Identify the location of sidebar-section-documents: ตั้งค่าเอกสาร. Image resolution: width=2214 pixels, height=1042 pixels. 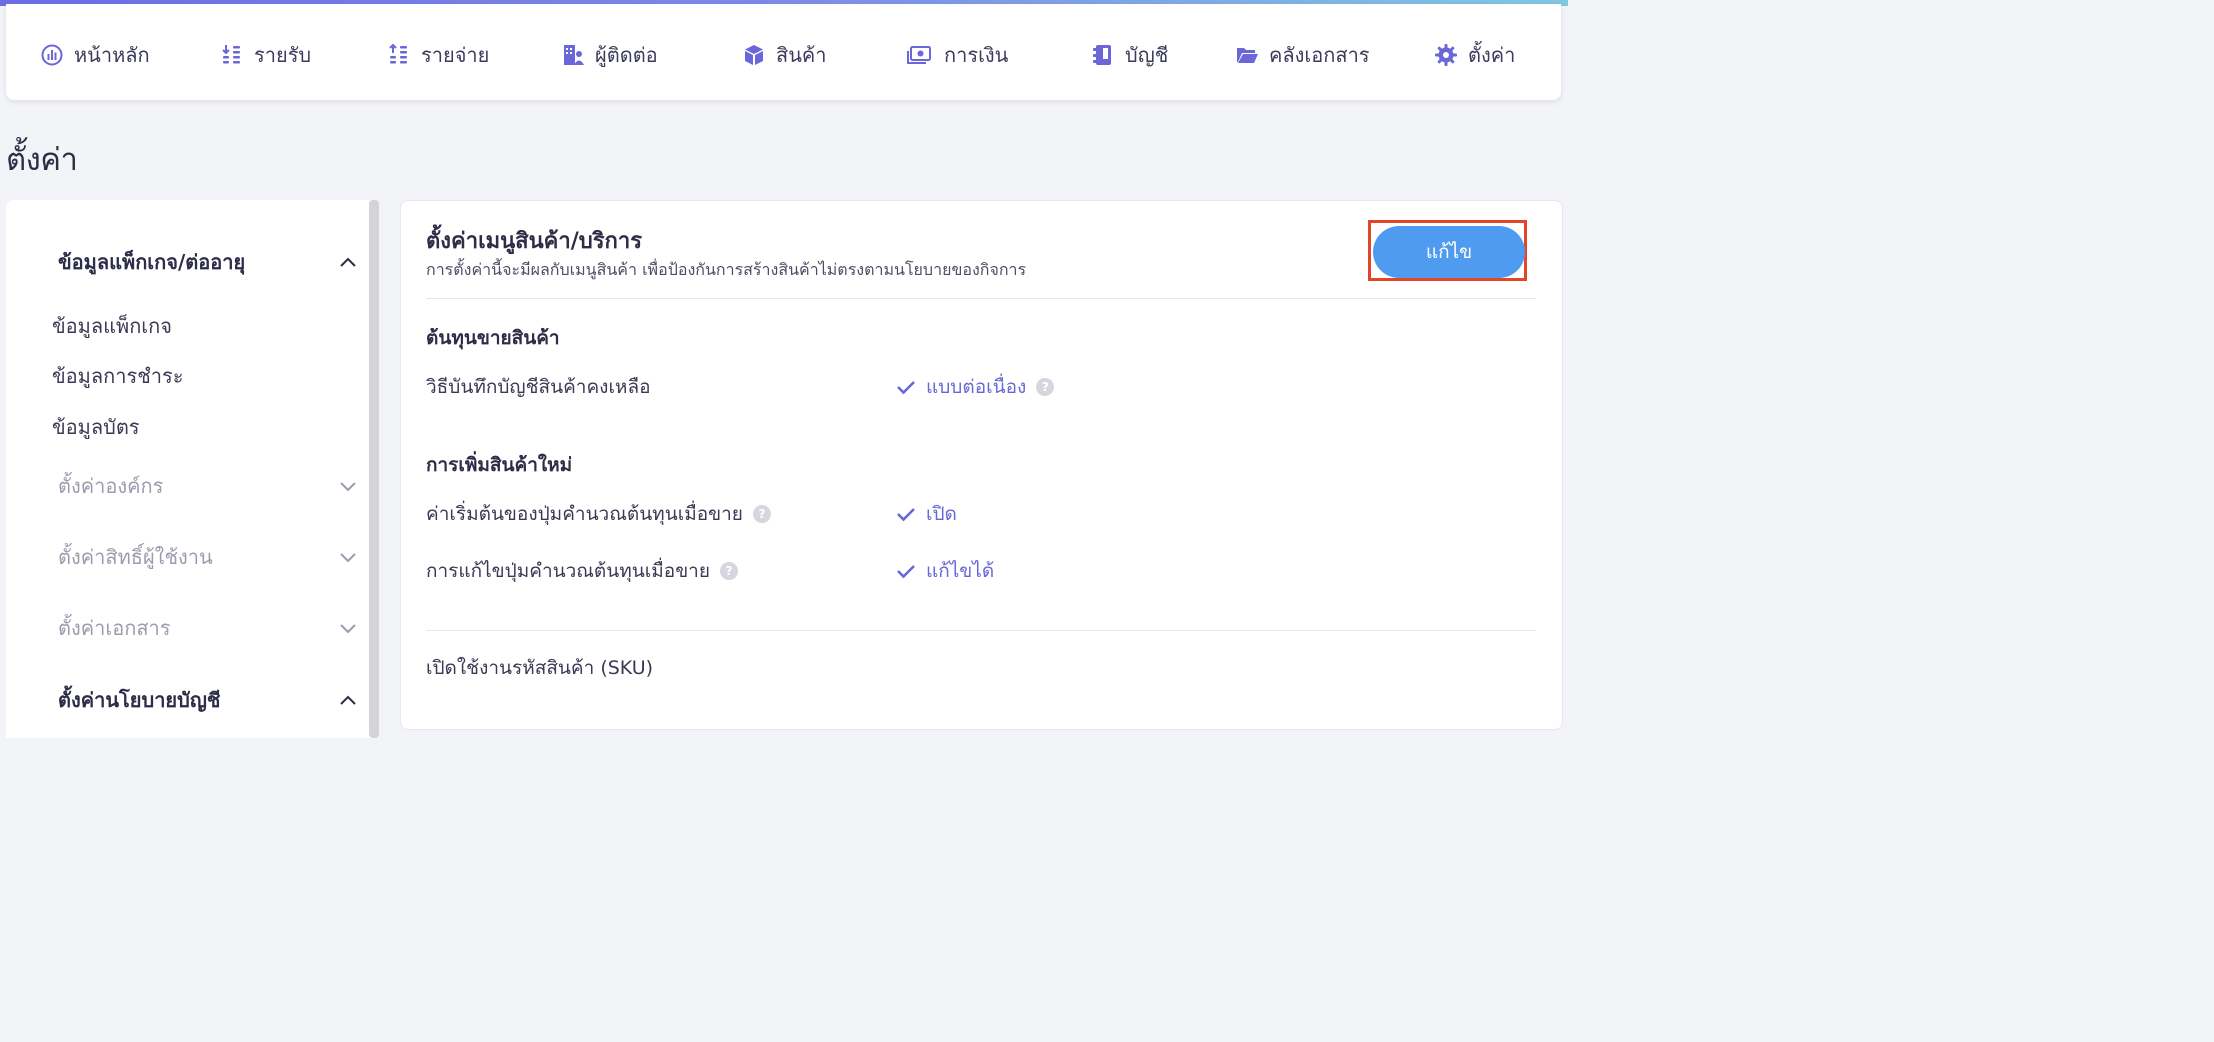
(208, 628).